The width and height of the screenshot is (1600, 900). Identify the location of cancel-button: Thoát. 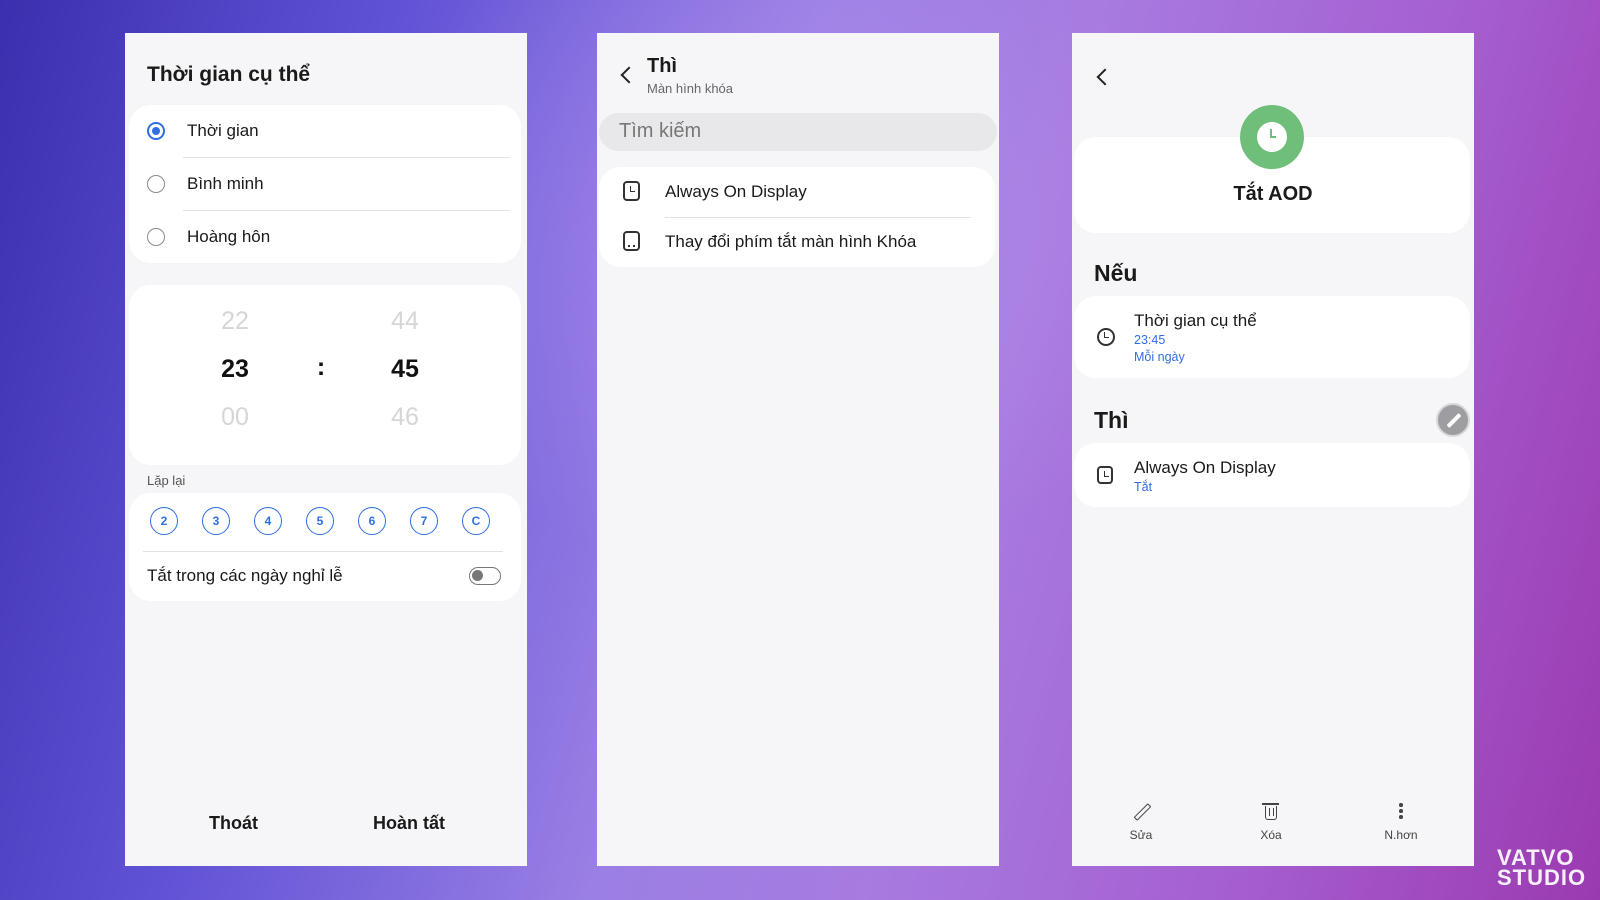
(233, 823).